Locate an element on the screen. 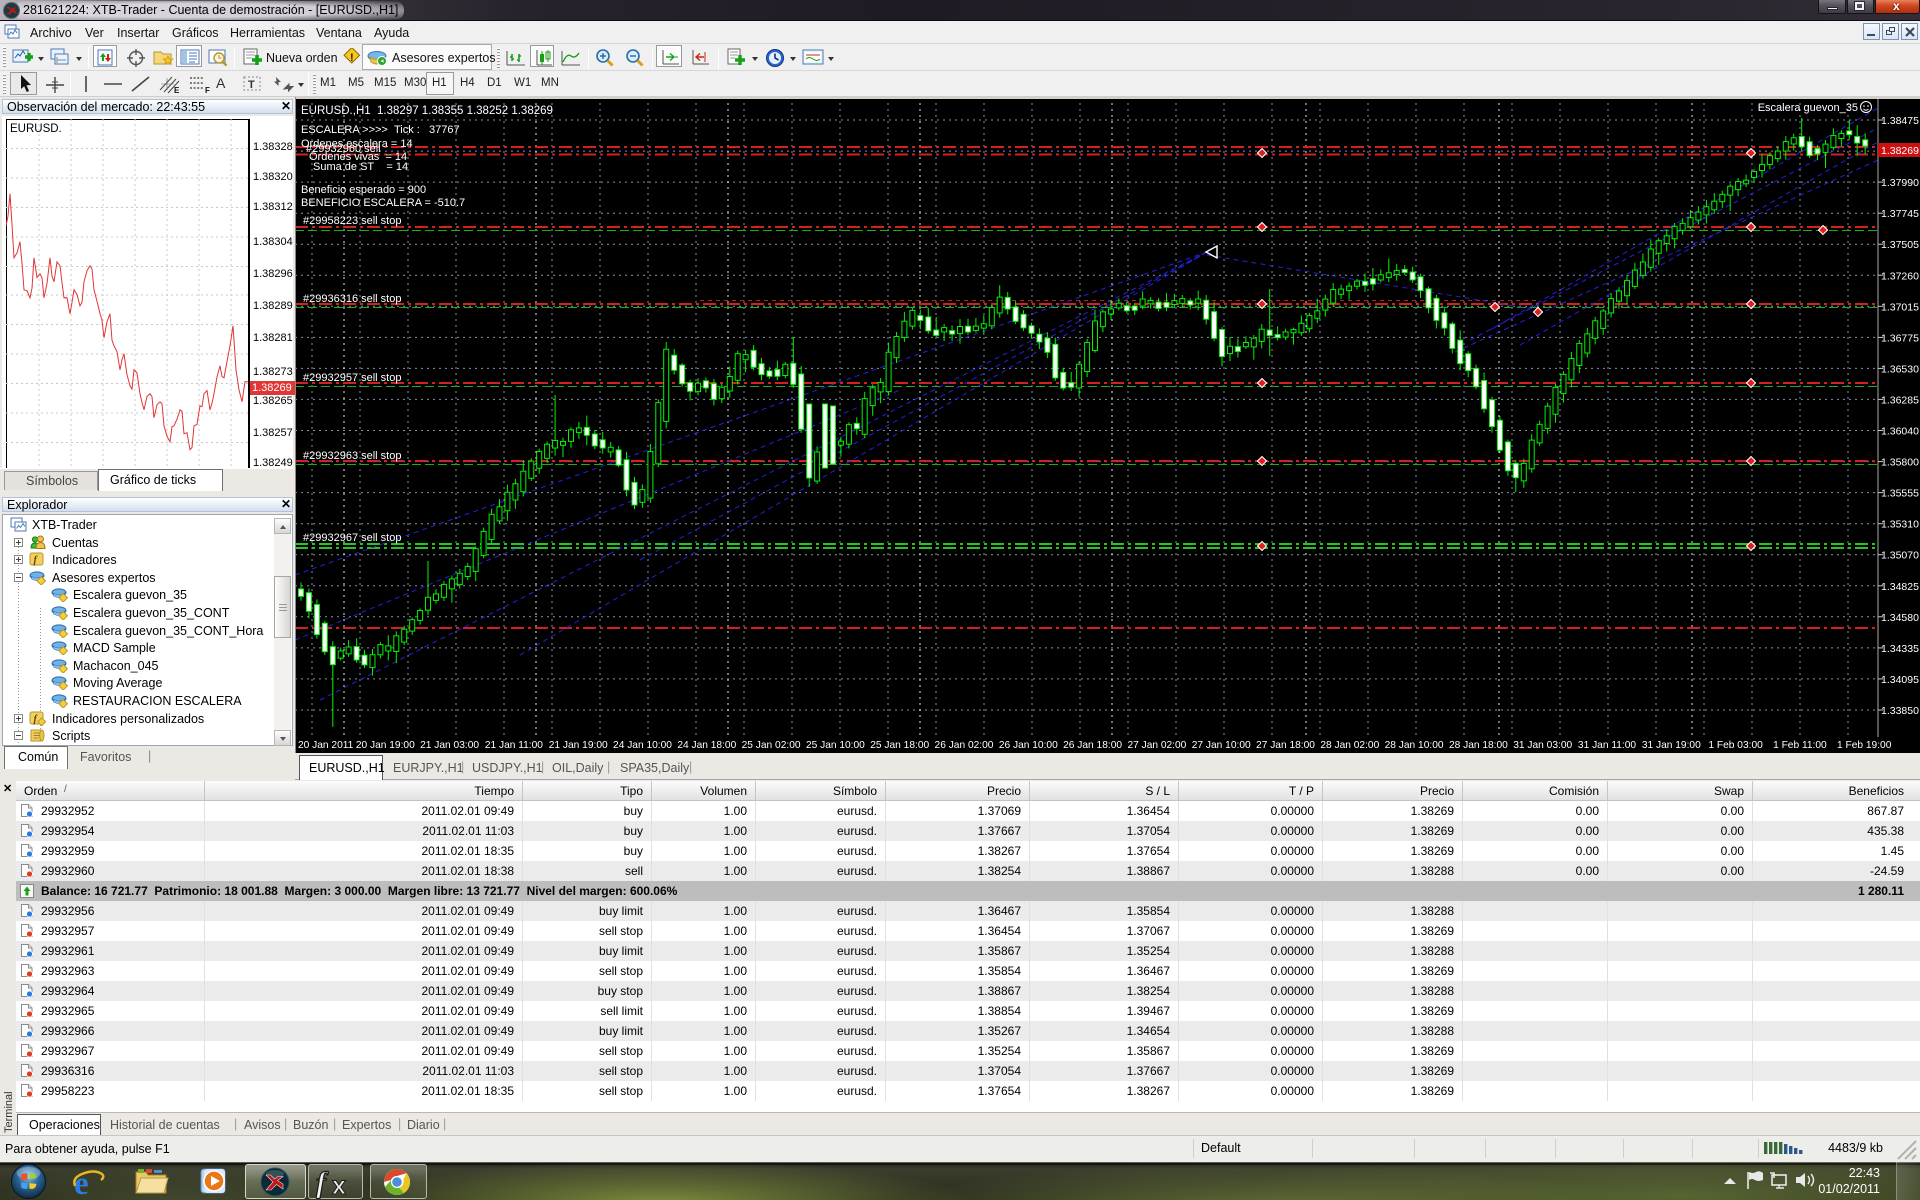 Image resolution: width=1920 pixels, height=1200 pixels. svg-text: 28 Jan 02:00 is located at coordinates (1349, 745).